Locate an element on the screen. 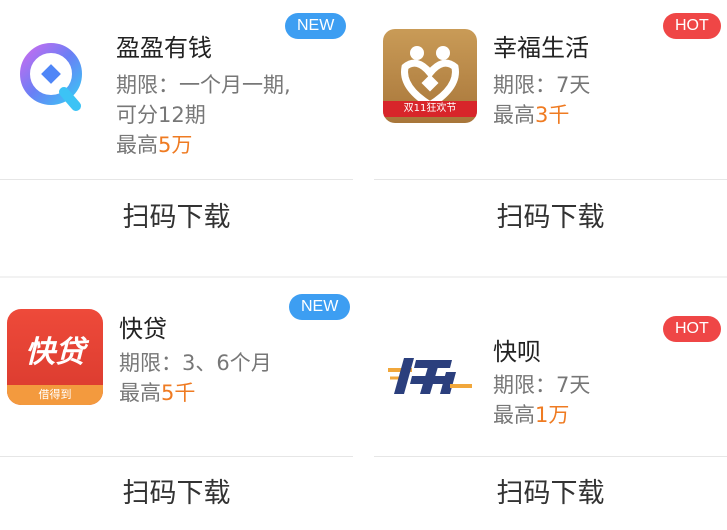  max-amount-line: 最高5万 is located at coordinates (203, 145).